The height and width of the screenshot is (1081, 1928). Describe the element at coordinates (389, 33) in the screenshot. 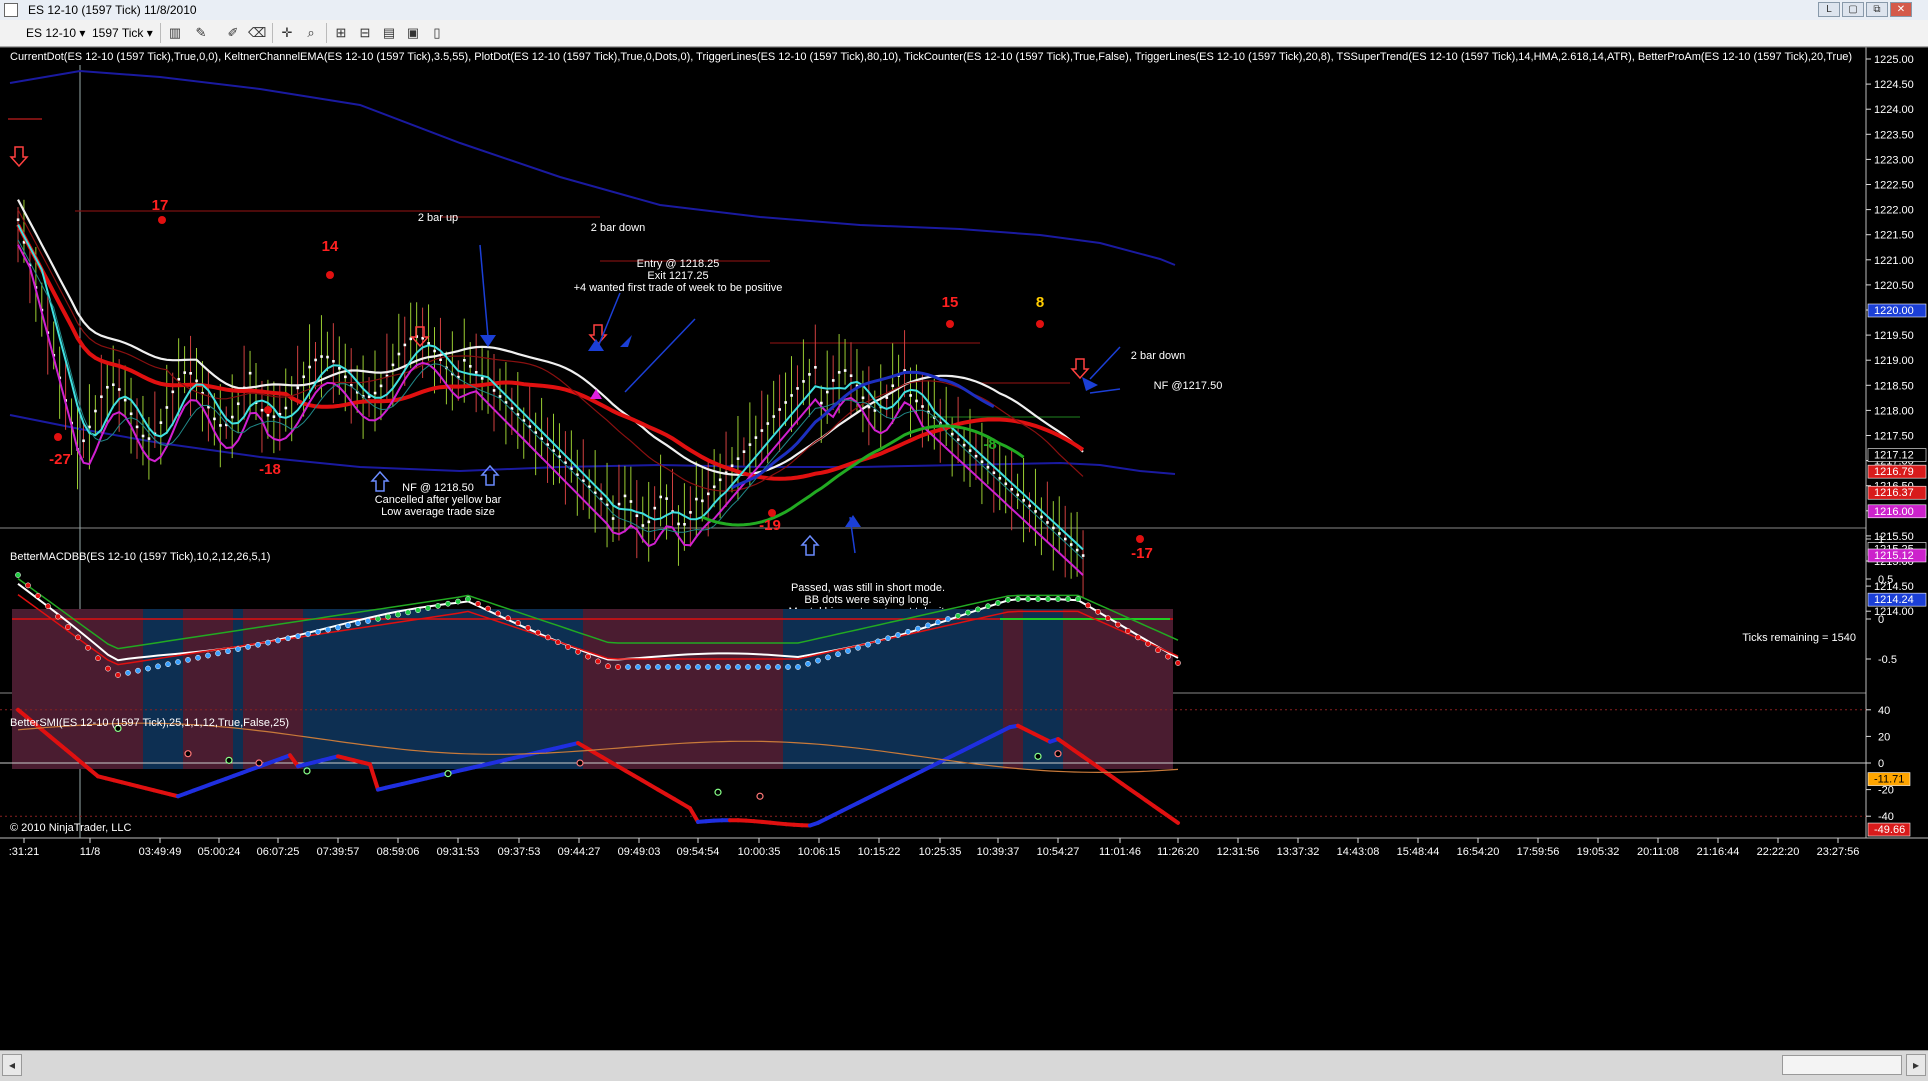

I see `properties-icon: ▤` at that location.